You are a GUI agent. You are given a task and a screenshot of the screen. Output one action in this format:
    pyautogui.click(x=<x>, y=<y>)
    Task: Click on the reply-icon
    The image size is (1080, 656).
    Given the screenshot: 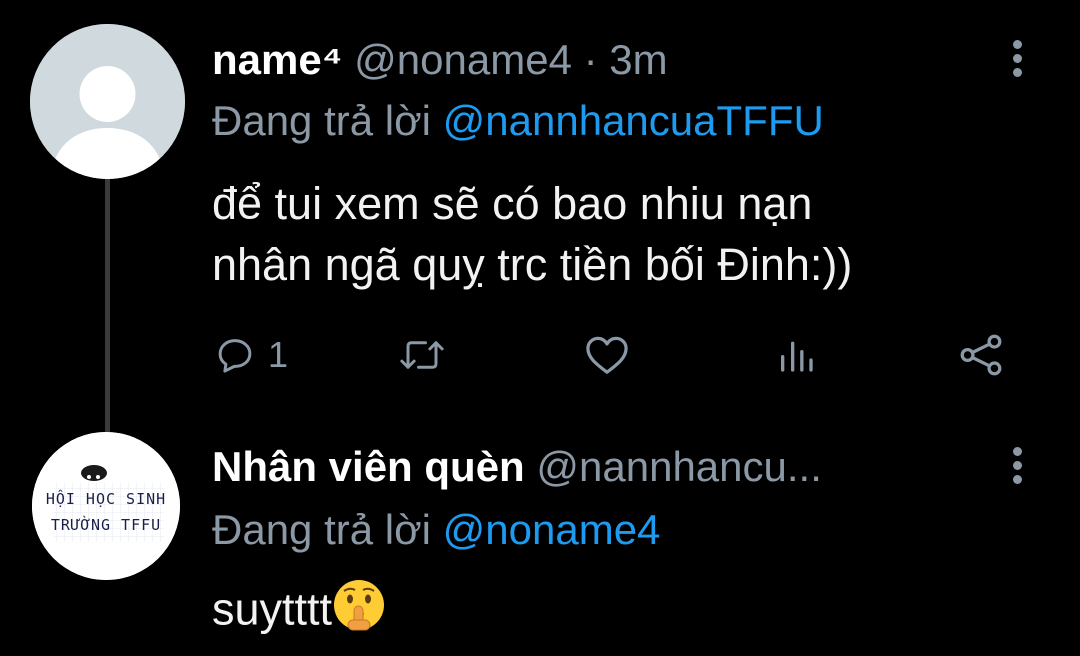 What is the action you would take?
    pyautogui.click(x=235, y=356)
    